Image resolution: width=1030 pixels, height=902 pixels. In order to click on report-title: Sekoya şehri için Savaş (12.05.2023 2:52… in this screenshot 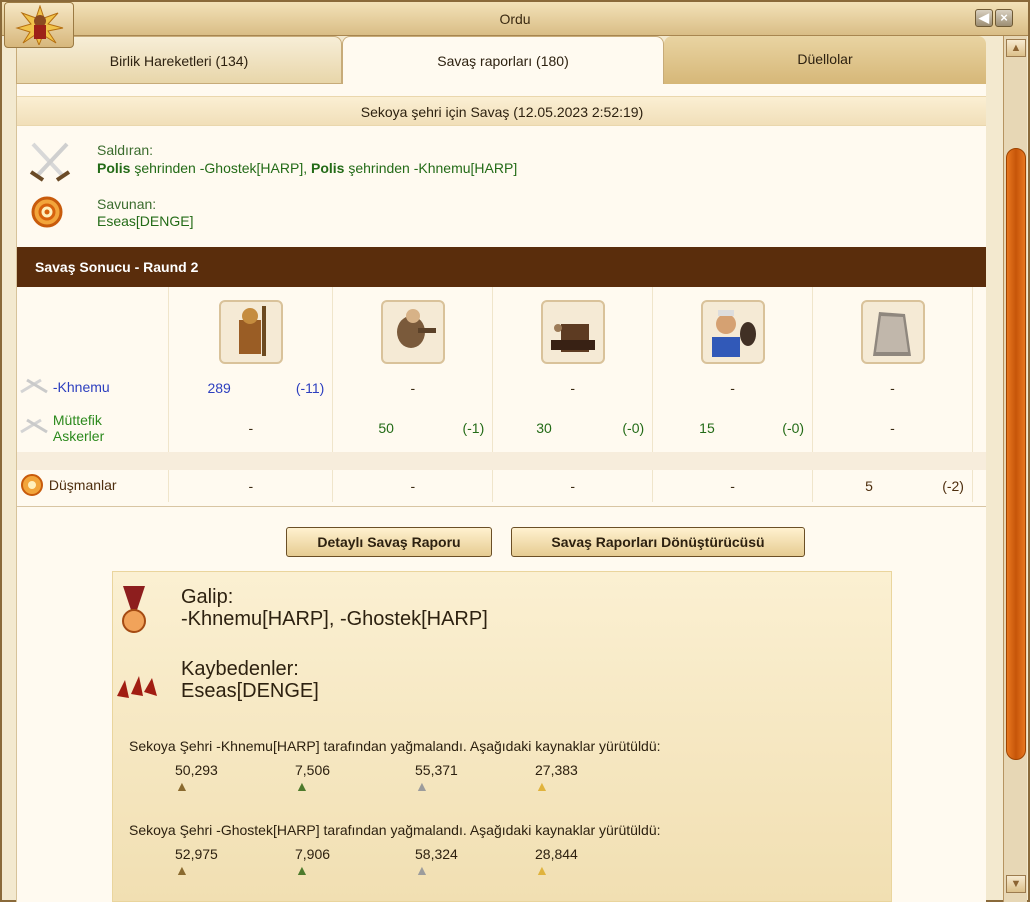, I will do `click(501, 111)`.